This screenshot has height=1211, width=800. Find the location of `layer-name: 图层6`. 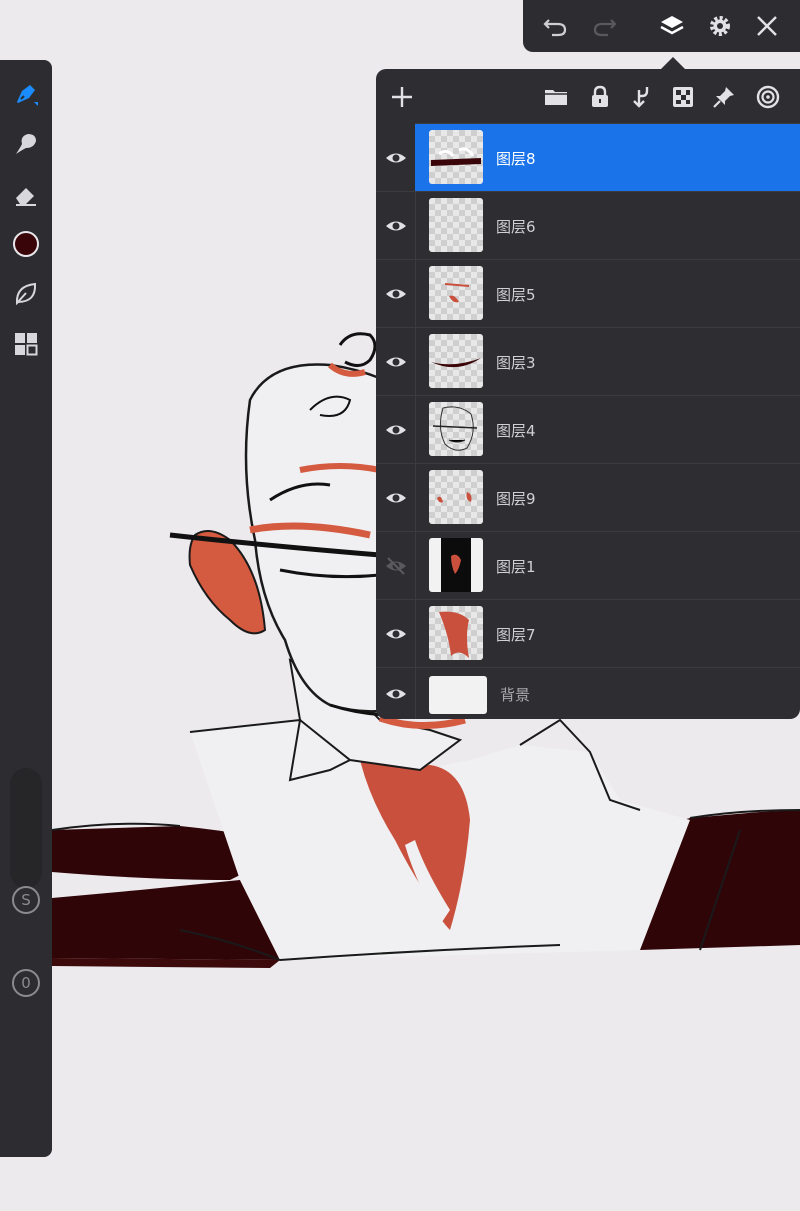

layer-name: 图层6 is located at coordinates (516, 227).